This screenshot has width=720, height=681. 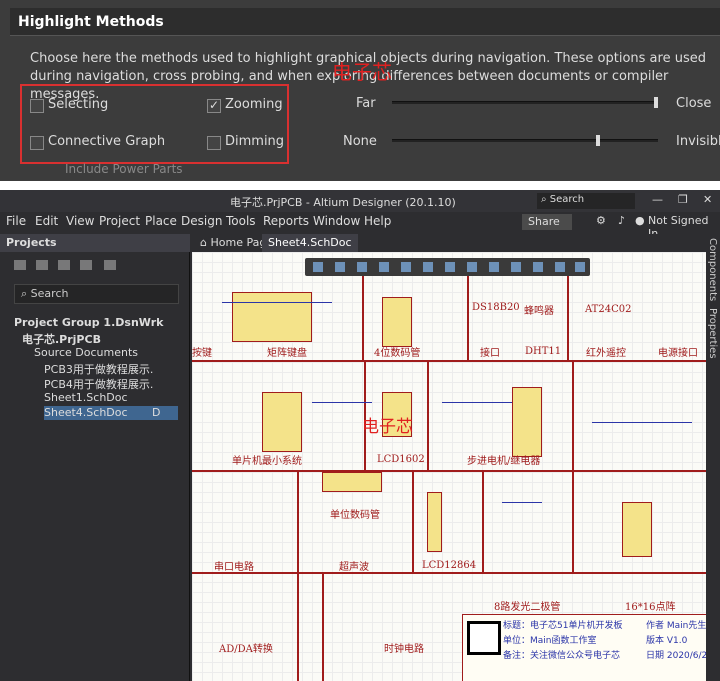 What do you see at coordinates (69, 105) in the screenshot?
I see `selecting-checkbox: Selecting` at bounding box center [69, 105].